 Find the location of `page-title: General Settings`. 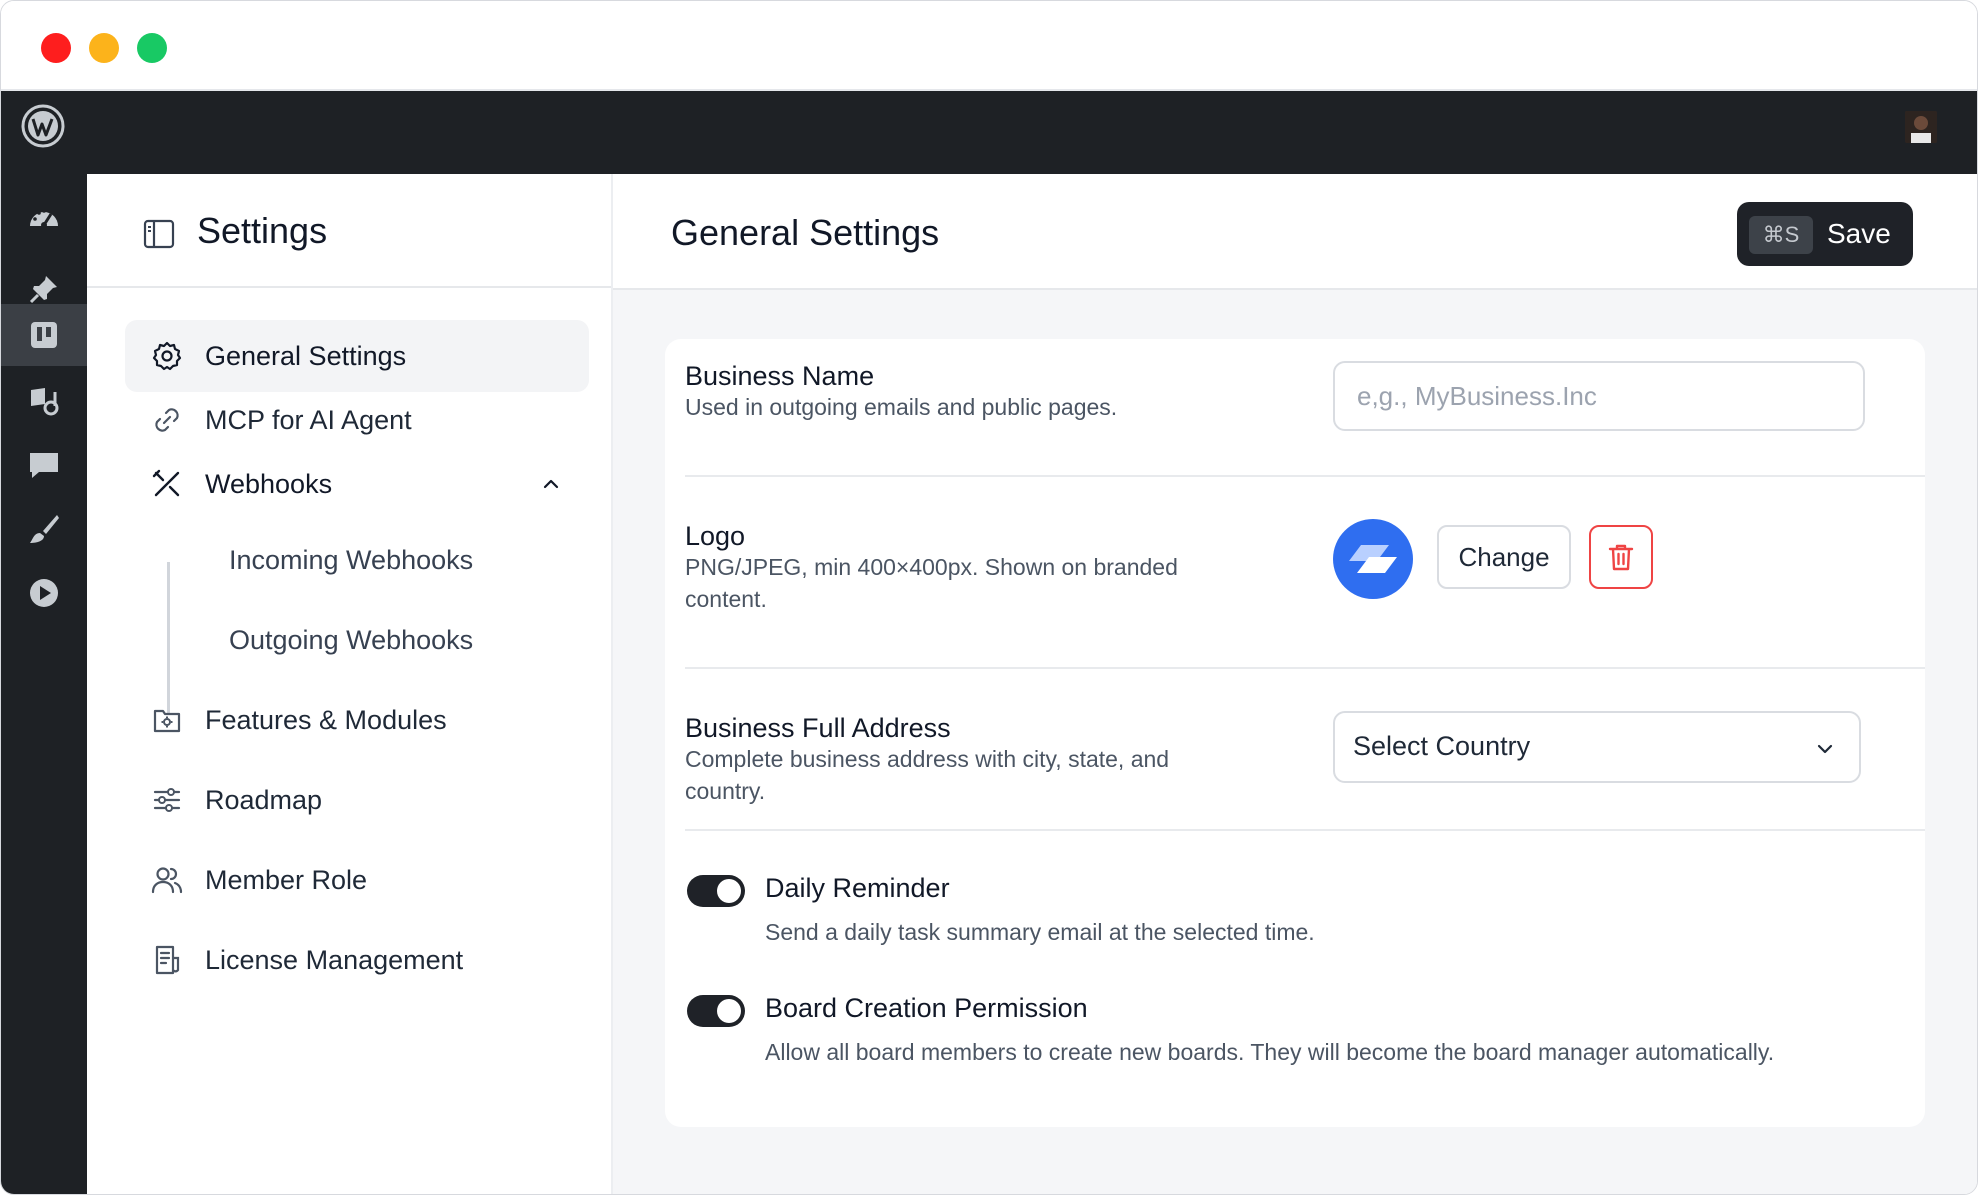

page-title: General Settings is located at coordinates (805, 232).